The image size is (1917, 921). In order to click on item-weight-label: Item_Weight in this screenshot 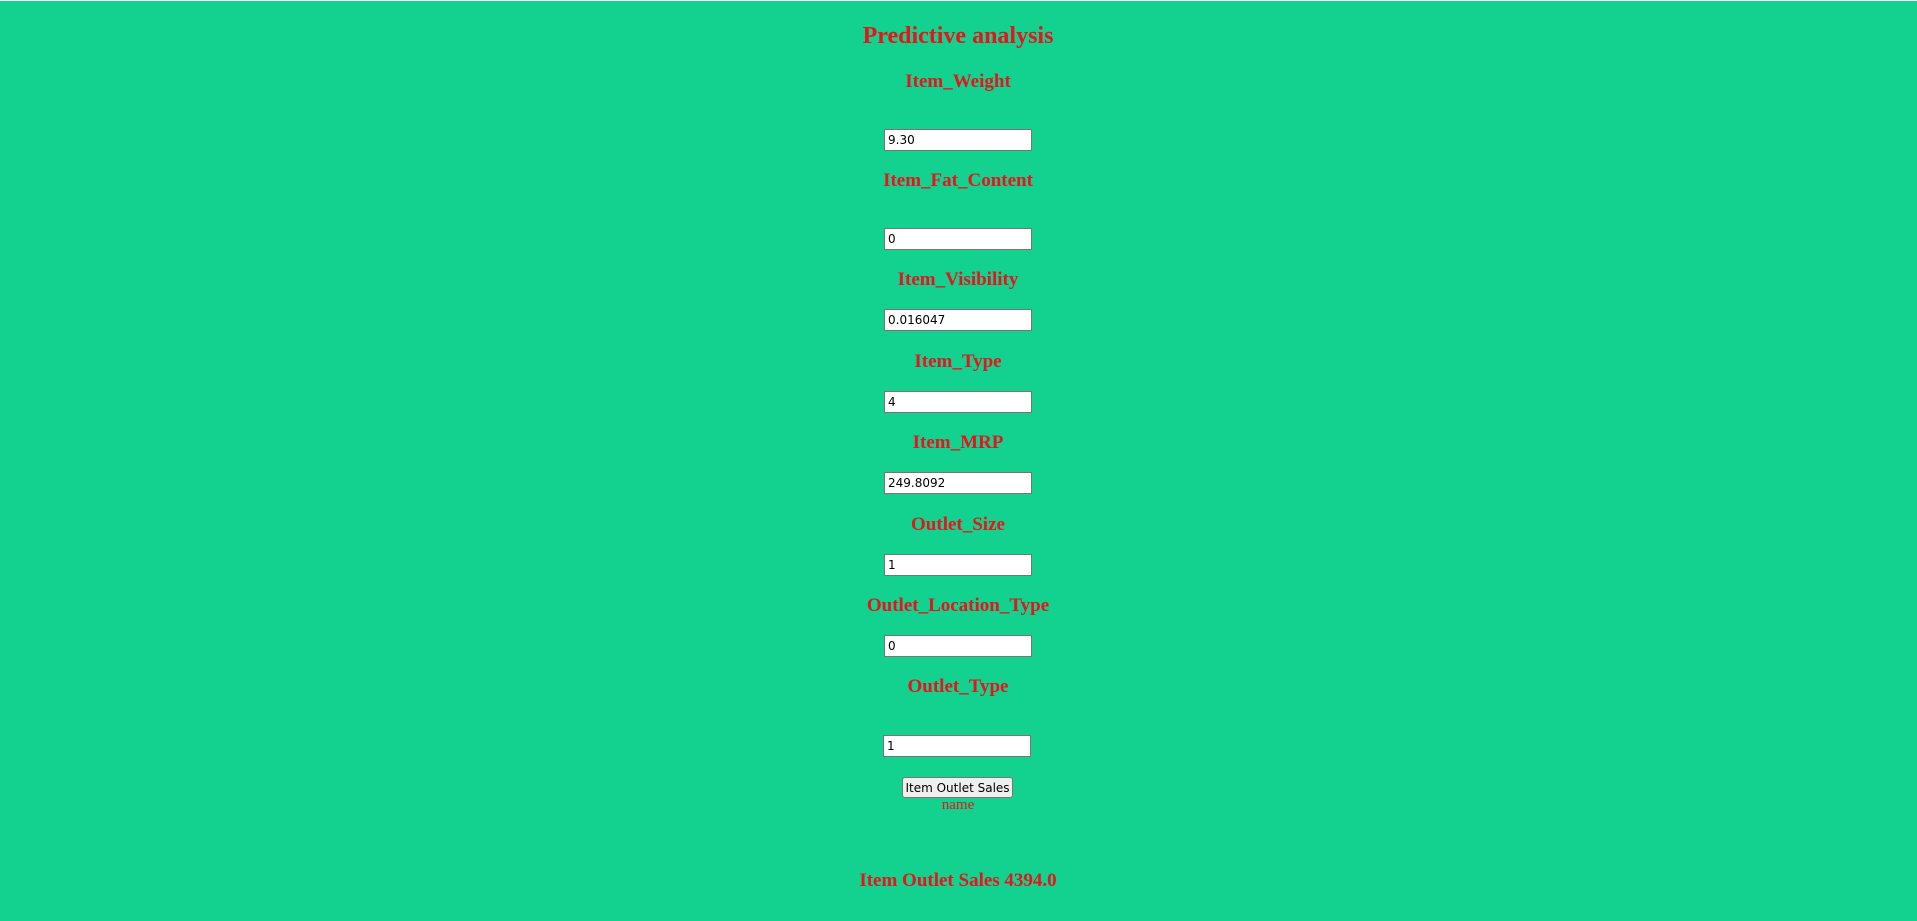, I will do `click(958, 81)`.